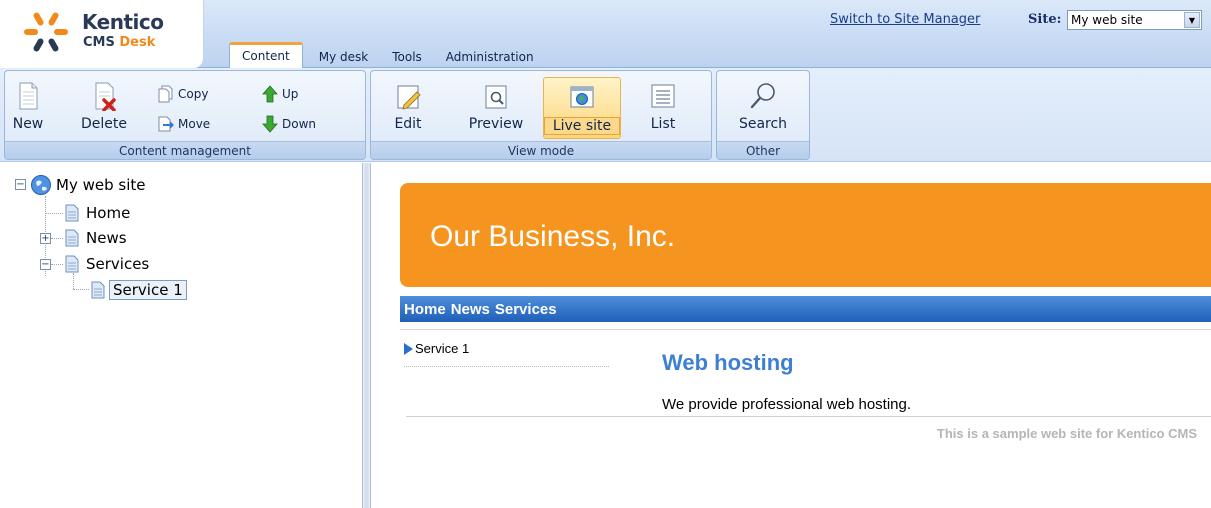 Image resolution: width=1211 pixels, height=508 pixels. What do you see at coordinates (101, 42) in the screenshot?
I see `logo-product-cms: CMS` at bounding box center [101, 42].